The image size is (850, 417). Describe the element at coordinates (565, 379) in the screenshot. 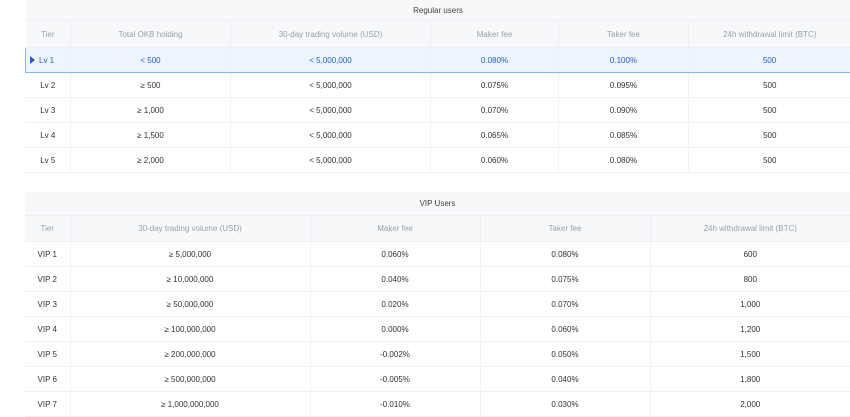

I see `taker-fee-cell: 0.040%` at that location.